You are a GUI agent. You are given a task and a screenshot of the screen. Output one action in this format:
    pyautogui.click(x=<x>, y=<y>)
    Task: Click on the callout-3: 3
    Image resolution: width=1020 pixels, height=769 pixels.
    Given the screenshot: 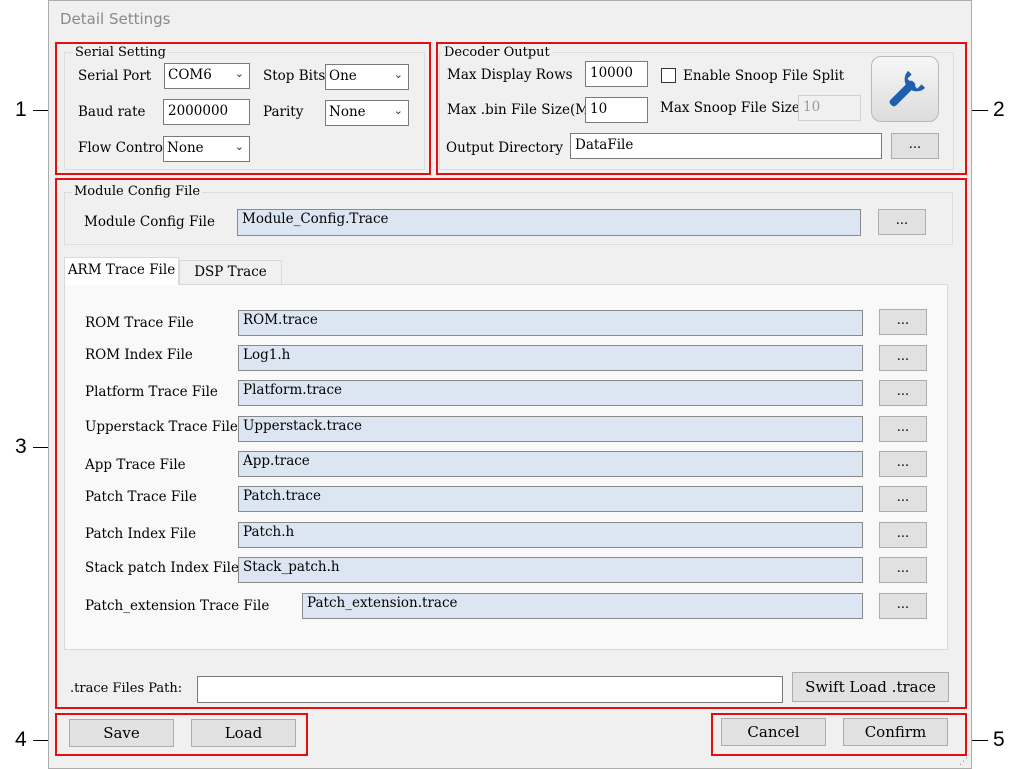 What is the action you would take?
    pyautogui.click(x=21, y=446)
    